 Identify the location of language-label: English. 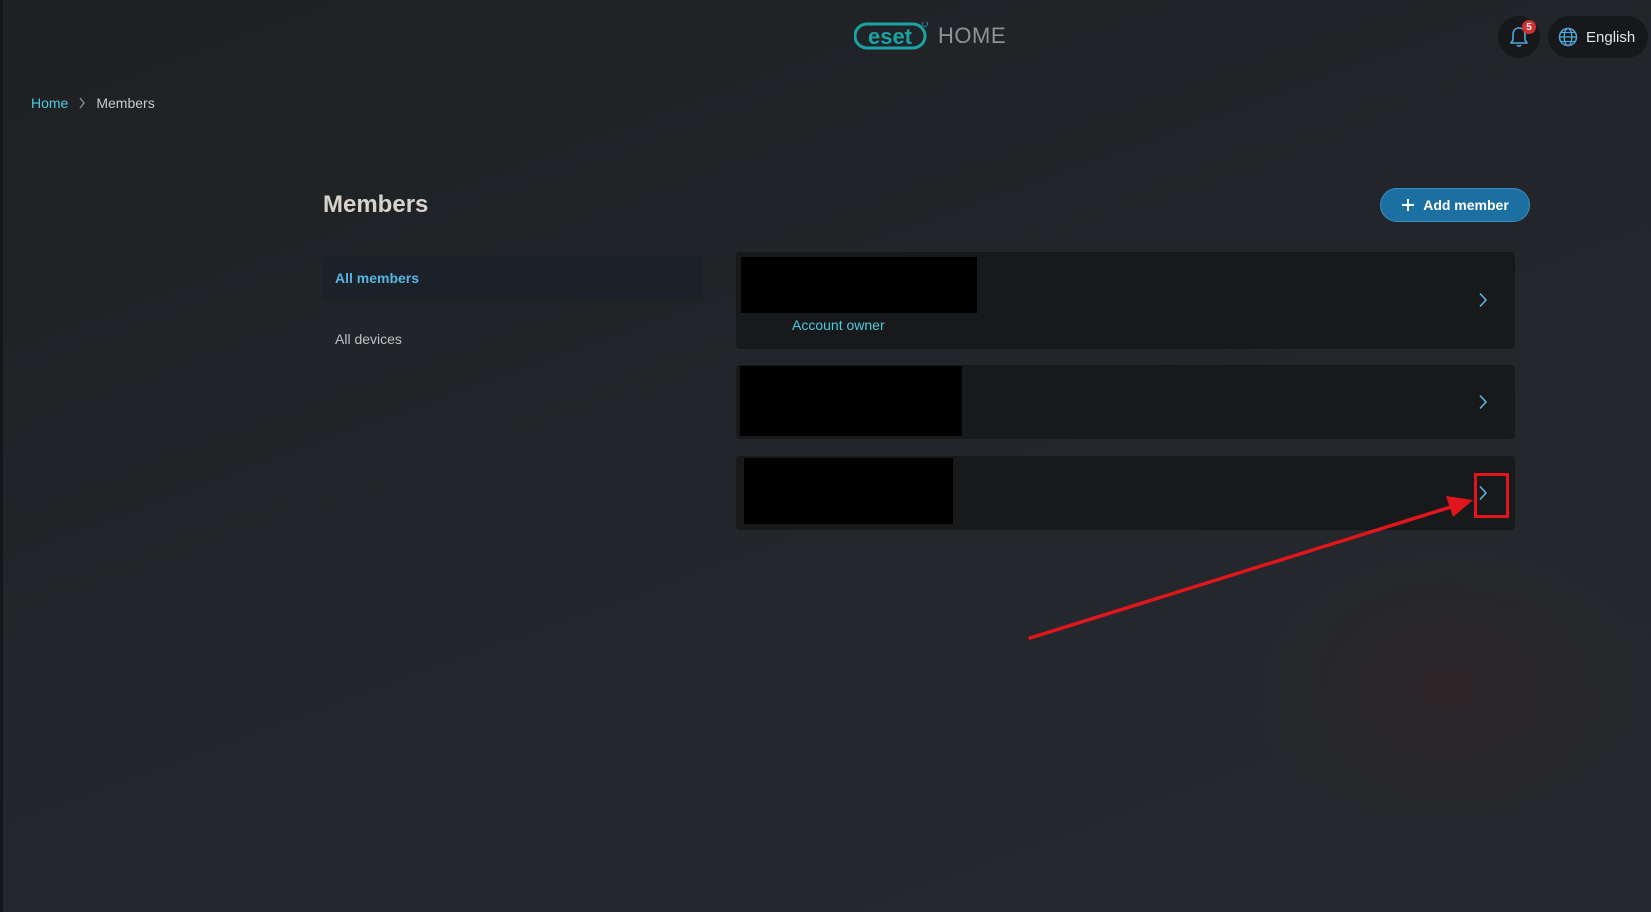
(1611, 37).